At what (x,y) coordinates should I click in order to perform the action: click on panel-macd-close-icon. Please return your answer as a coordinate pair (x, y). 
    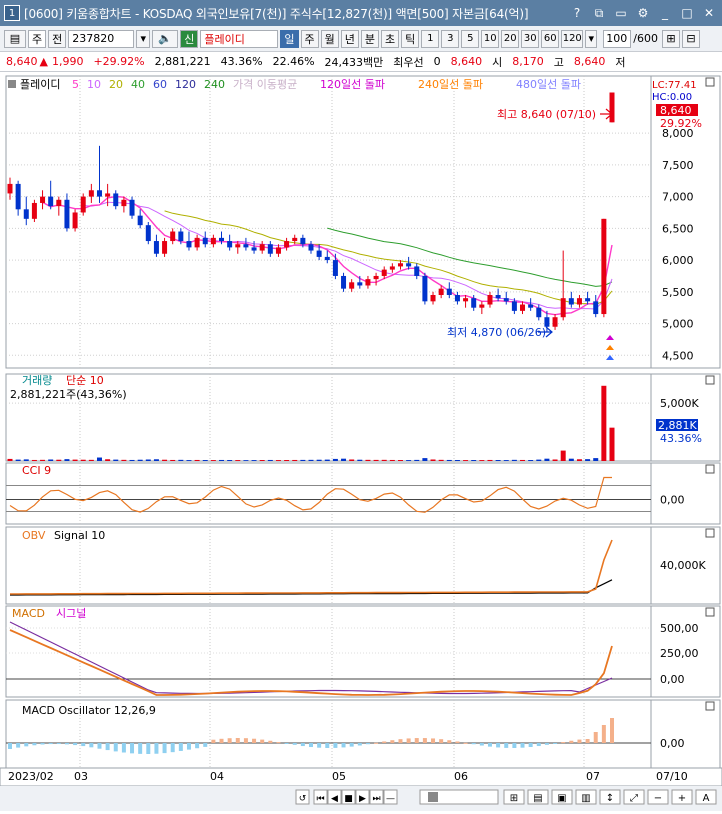
    Looking at the image, I should click on (710, 612).